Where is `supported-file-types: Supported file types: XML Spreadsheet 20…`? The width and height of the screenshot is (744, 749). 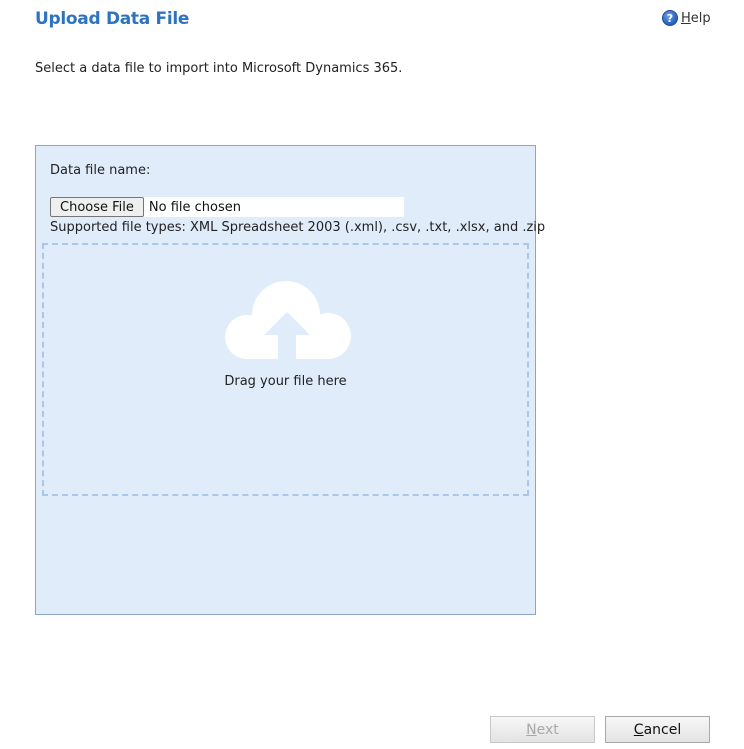
supported-file-types: Supported file types: XML Spreadsheet 20… is located at coordinates (298, 227).